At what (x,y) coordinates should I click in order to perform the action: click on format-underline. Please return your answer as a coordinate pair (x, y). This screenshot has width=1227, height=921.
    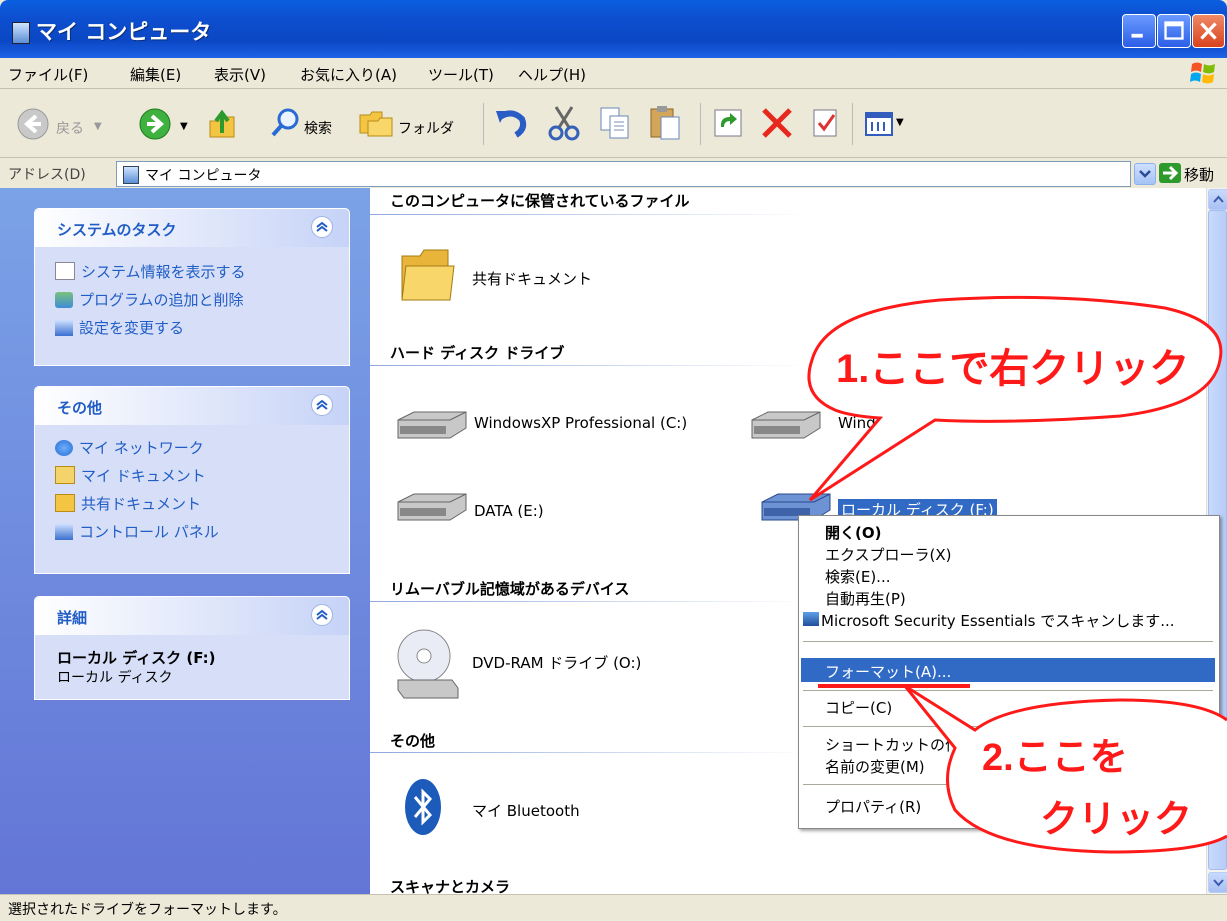
    Looking at the image, I should click on (894, 686).